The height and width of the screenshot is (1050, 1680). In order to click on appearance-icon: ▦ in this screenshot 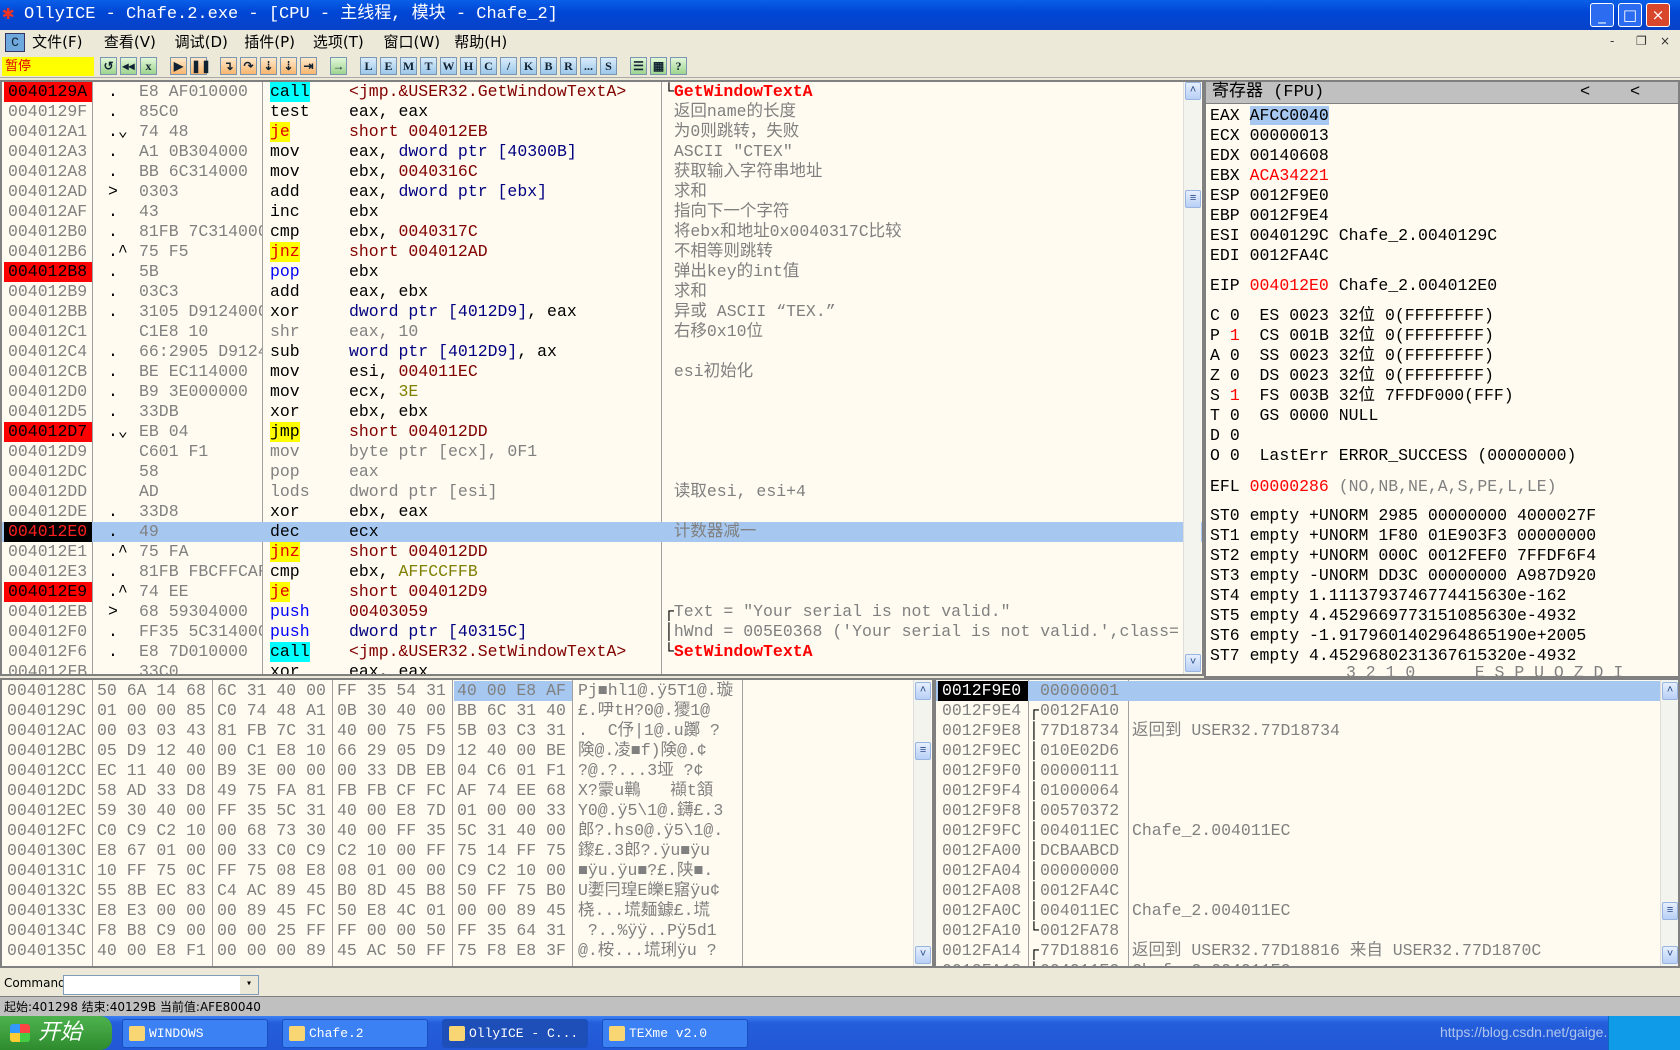, I will do `click(658, 66)`.